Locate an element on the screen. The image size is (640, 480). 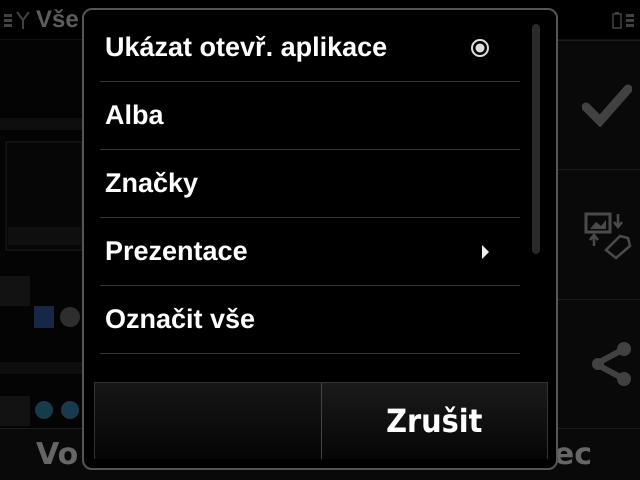
menu-item-label: Značky is located at coordinates (151, 183).